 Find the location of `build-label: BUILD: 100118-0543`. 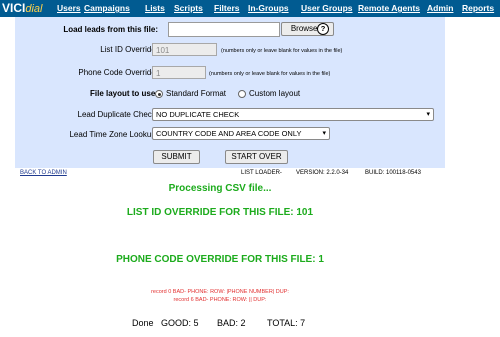

build-label: BUILD: 100118-0543 is located at coordinates (393, 173).